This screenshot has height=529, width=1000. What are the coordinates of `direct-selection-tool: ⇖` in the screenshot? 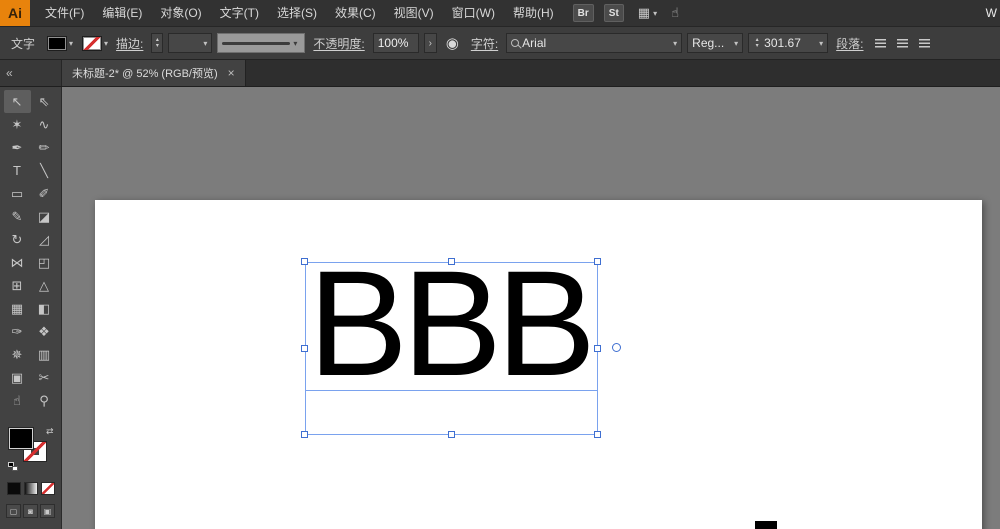 It's located at (44, 101).